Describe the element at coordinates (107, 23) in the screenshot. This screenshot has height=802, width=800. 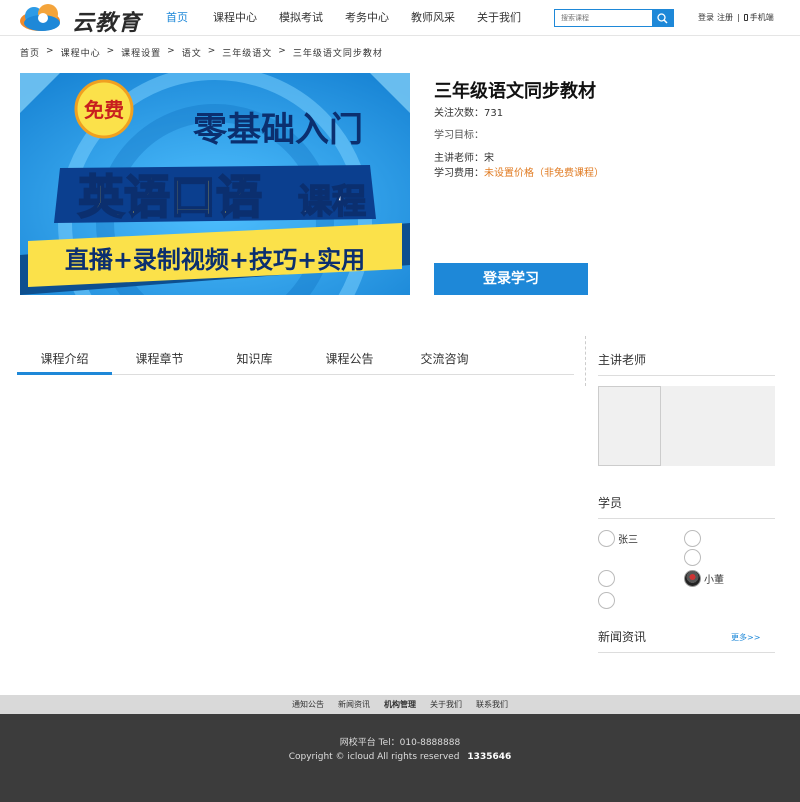
I see `logo-text: 云教育` at that location.